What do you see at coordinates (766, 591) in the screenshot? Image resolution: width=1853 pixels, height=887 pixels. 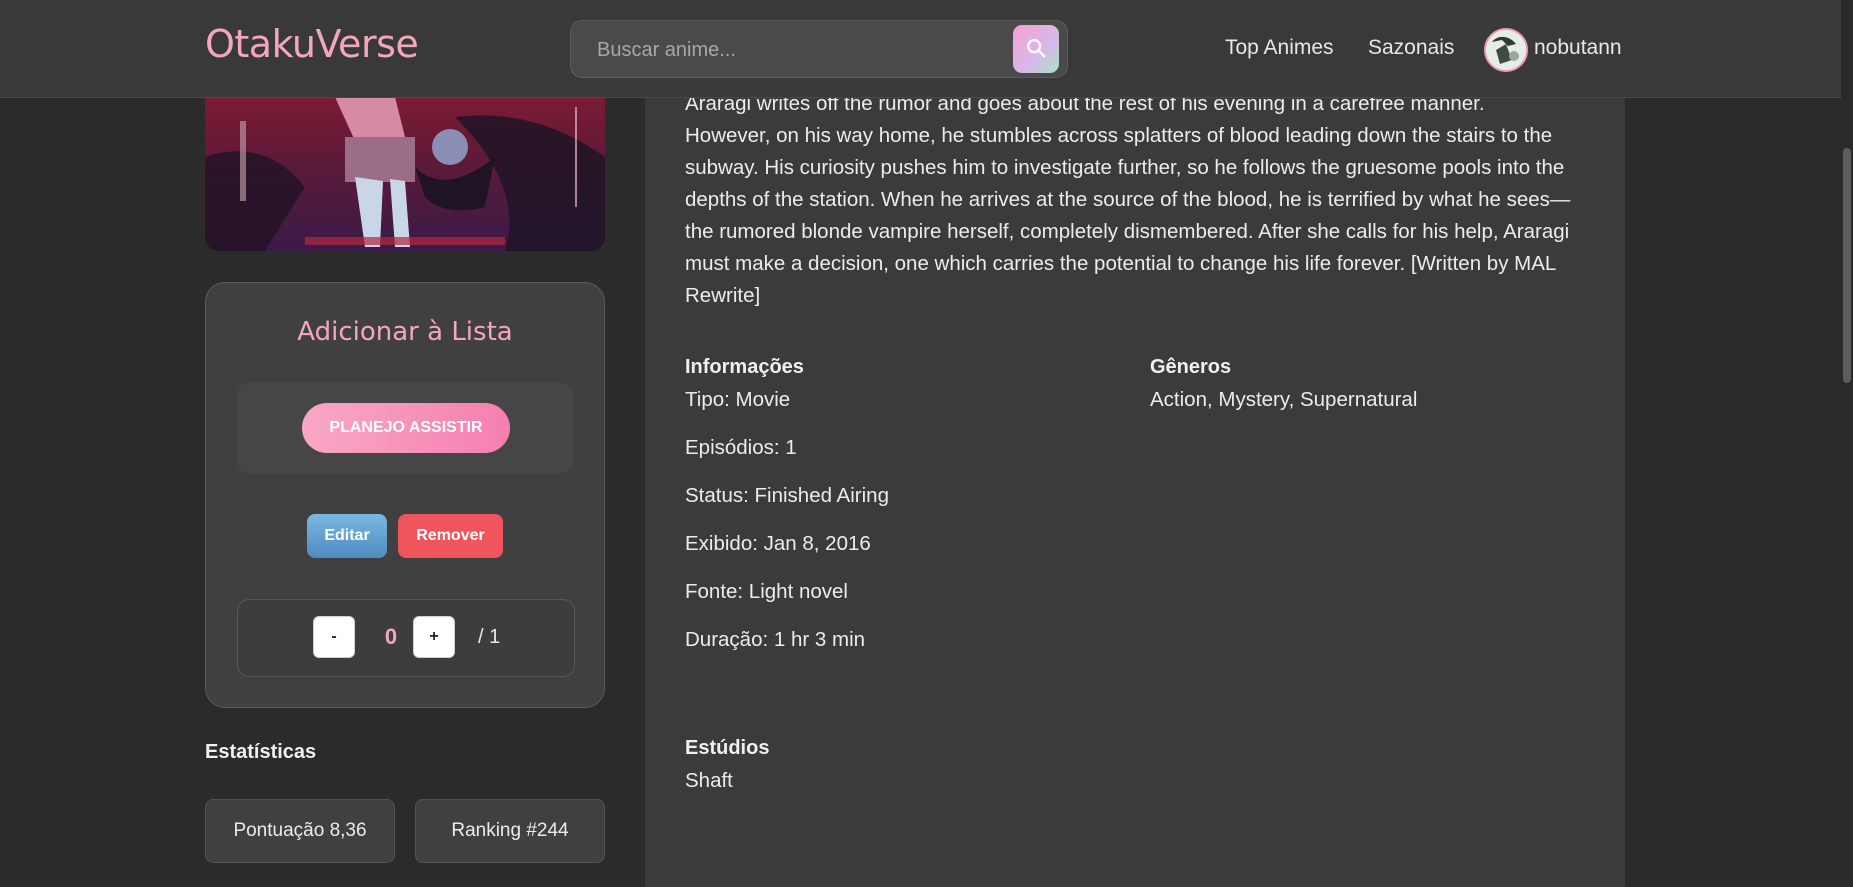 I see `info-source: Fonte: Light novel` at bounding box center [766, 591].